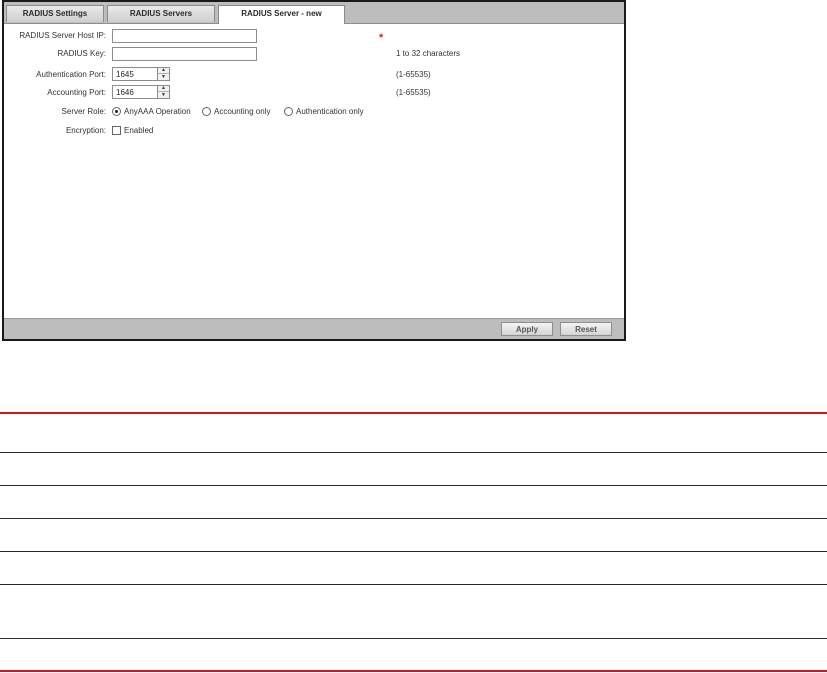  What do you see at coordinates (330, 111) in the screenshot?
I see `role-authentication-label: Authentication only` at bounding box center [330, 111].